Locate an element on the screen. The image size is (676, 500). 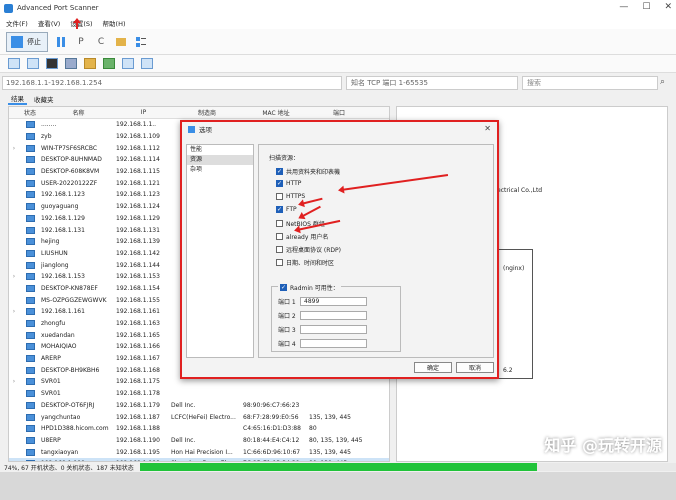
scan-option: 远程桌面协议 (RDP) is located at coordinates (308, 249).